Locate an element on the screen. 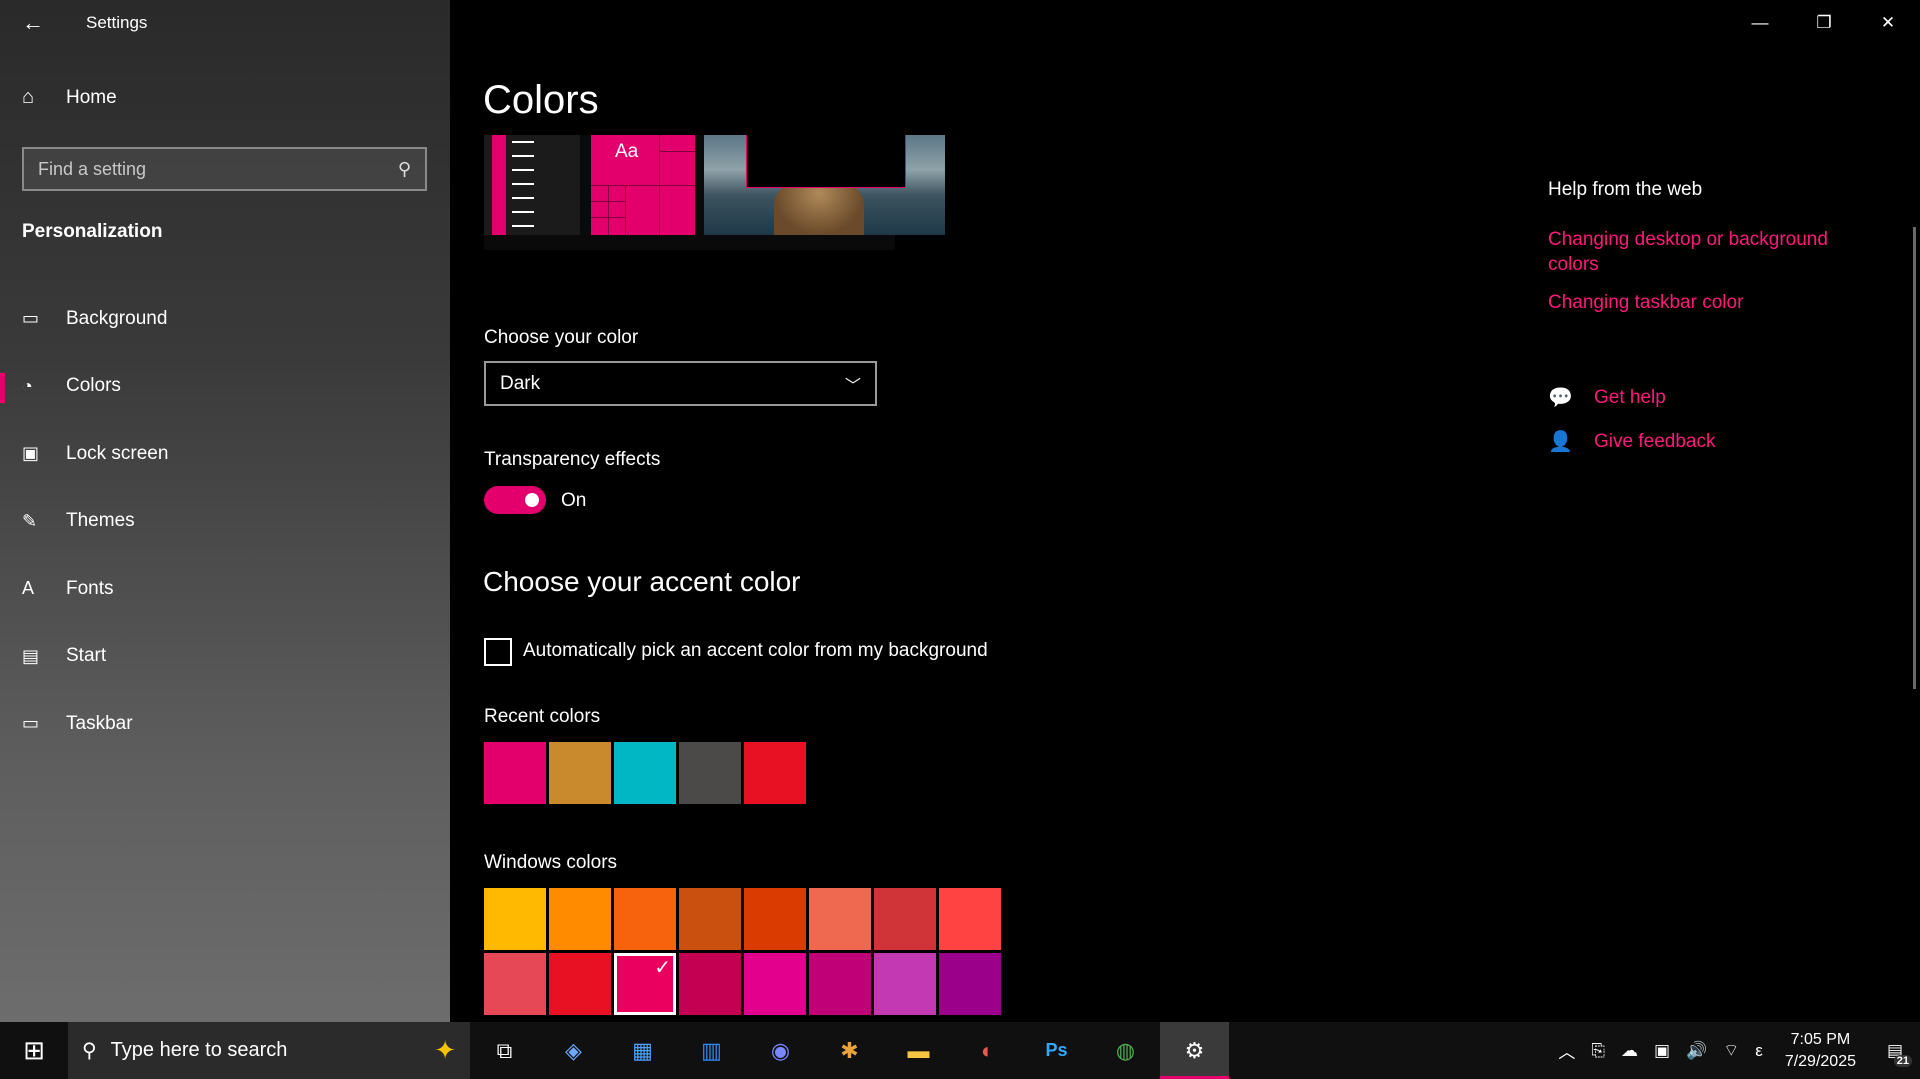  settings-taskbar-button: ⚙ is located at coordinates (1194, 1050).